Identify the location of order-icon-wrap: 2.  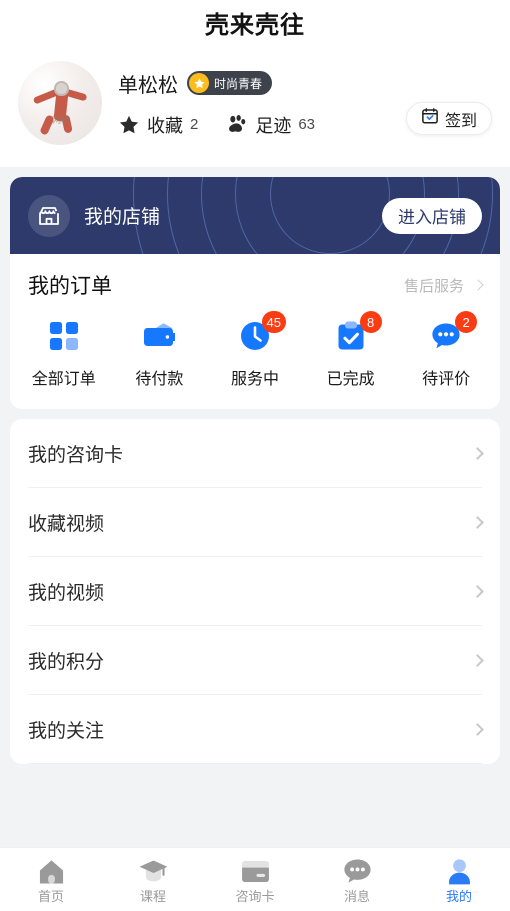
(451, 333).